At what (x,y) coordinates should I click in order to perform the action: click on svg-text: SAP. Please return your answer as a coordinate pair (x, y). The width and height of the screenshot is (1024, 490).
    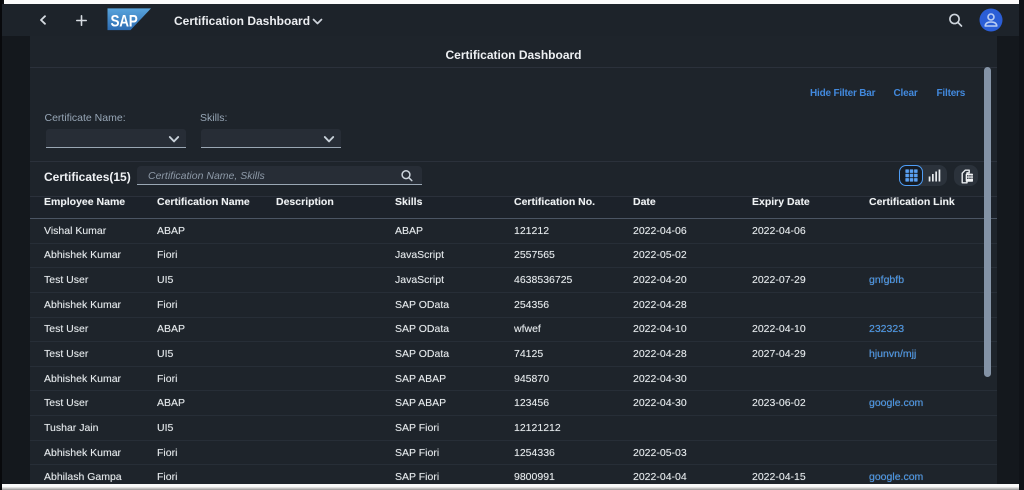
    Looking at the image, I should click on (124, 21).